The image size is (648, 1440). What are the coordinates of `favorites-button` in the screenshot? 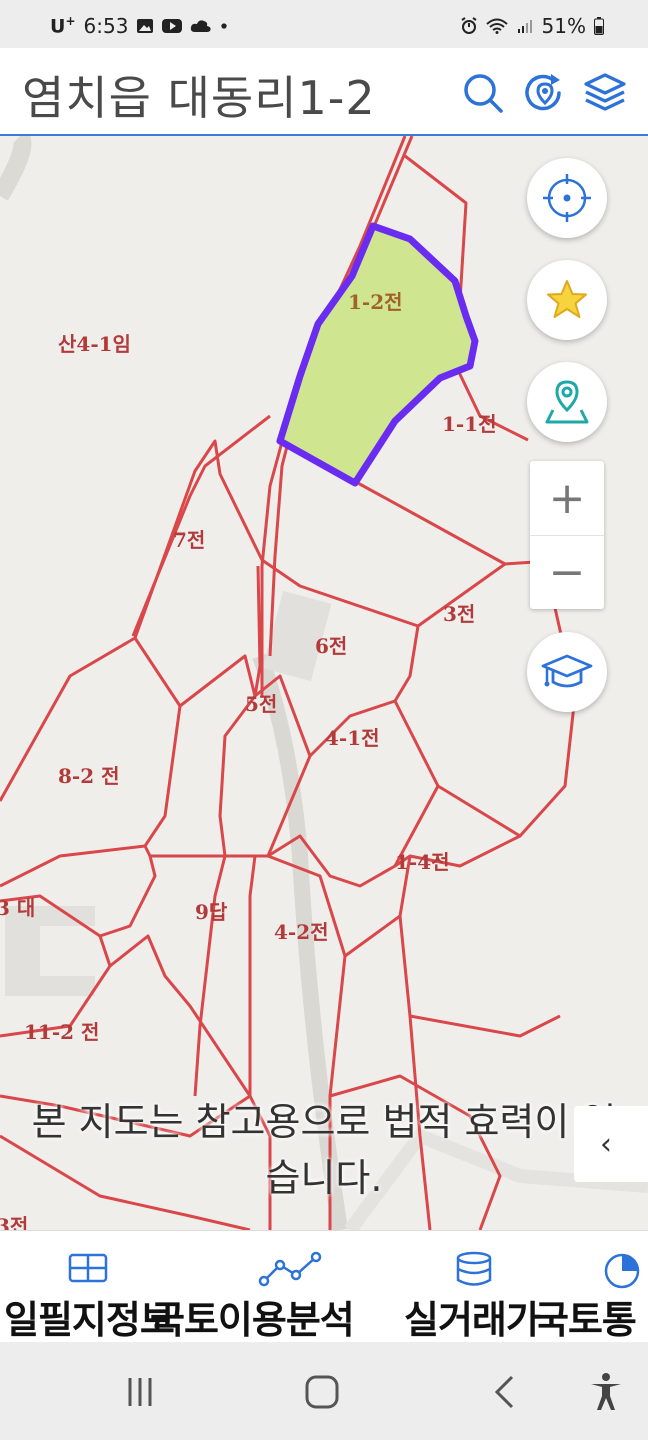 It's located at (567, 300).